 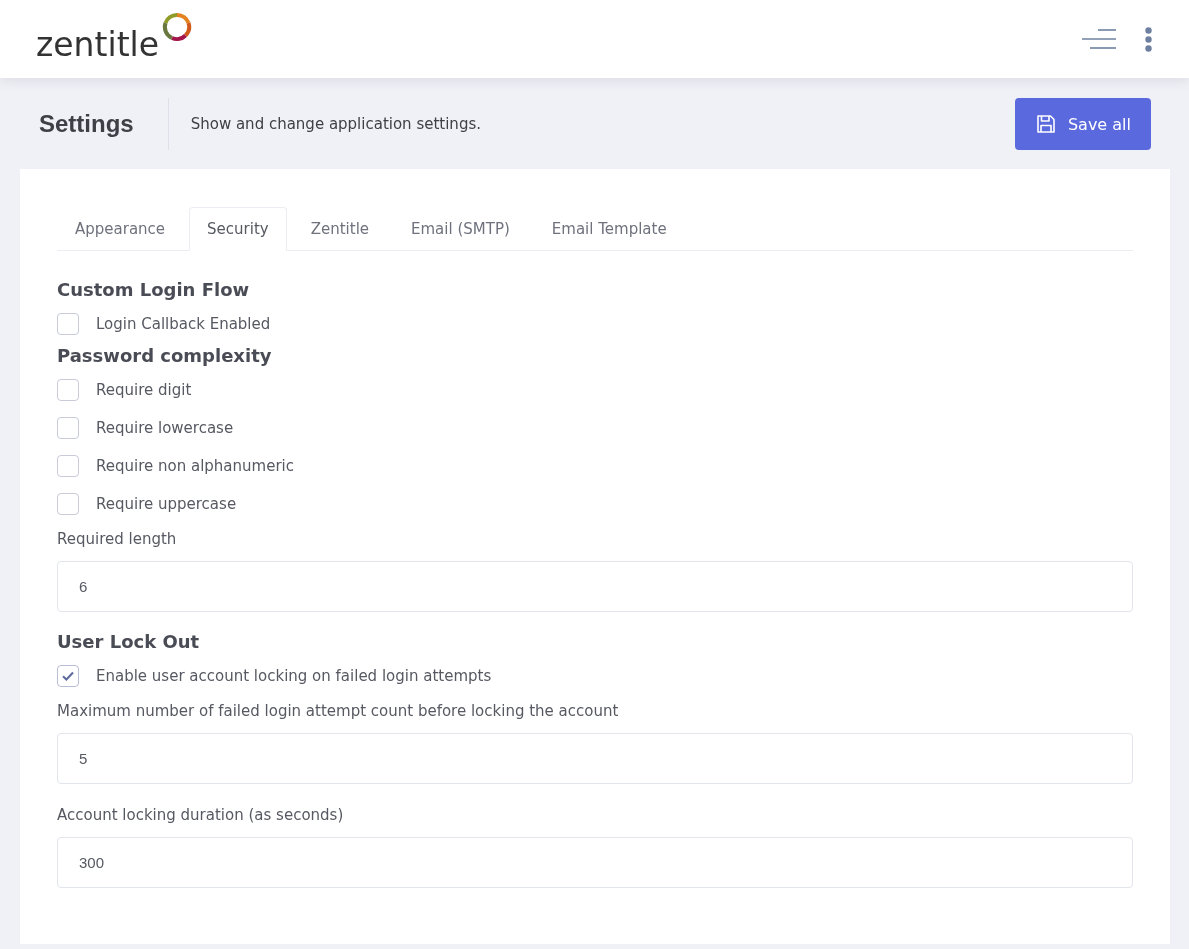 What do you see at coordinates (177, 27) in the screenshot?
I see `logo-ring-icon` at bounding box center [177, 27].